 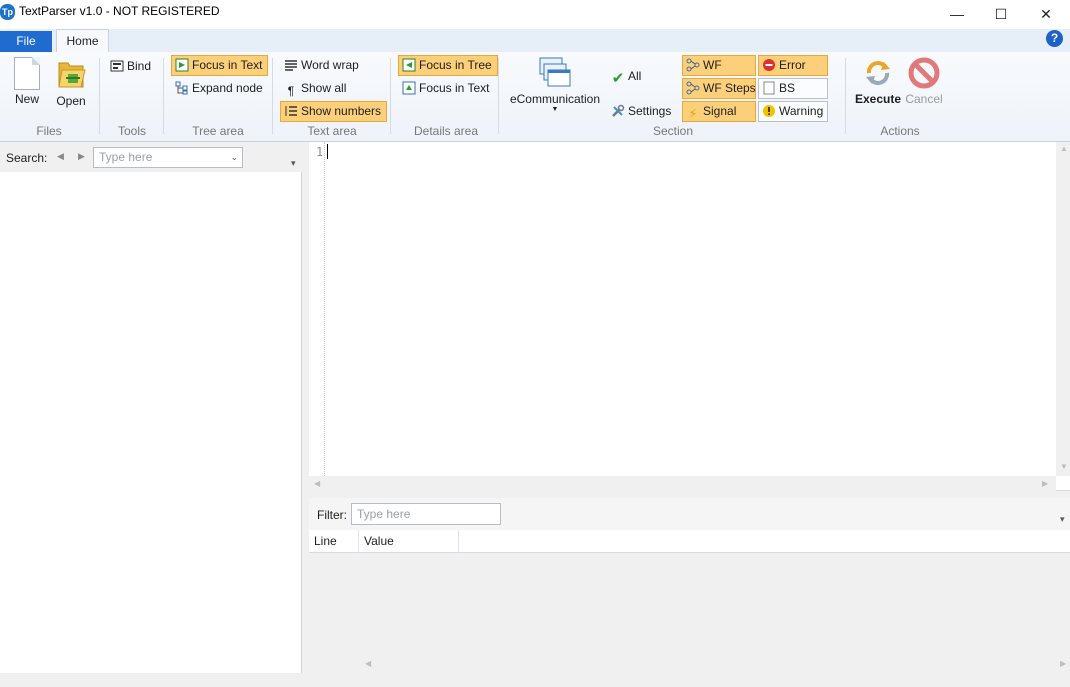 What do you see at coordinates (227, 88) in the screenshot?
I see `expand-node-label: Expand node` at bounding box center [227, 88].